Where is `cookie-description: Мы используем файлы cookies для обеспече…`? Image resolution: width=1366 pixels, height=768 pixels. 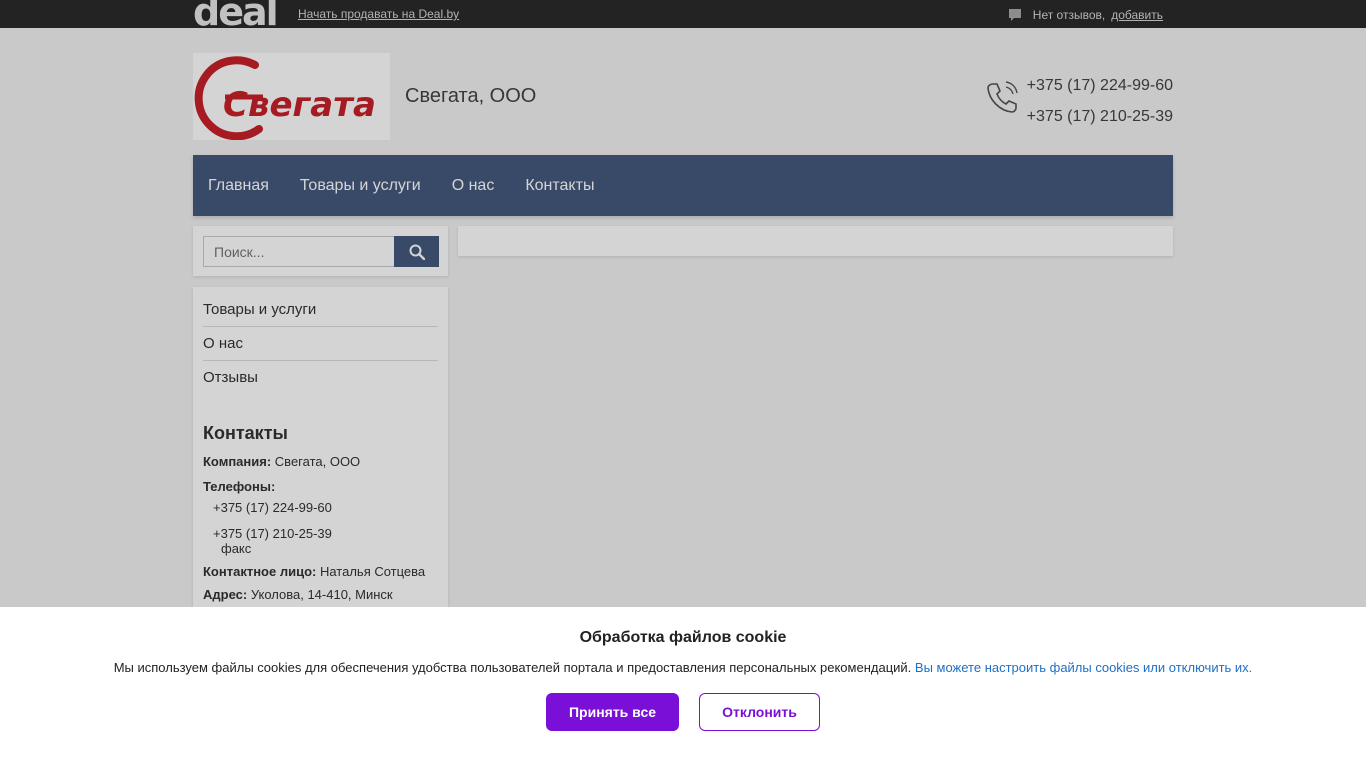
cookie-description: Мы используем файлы cookies для обеспече… is located at coordinates (512, 667).